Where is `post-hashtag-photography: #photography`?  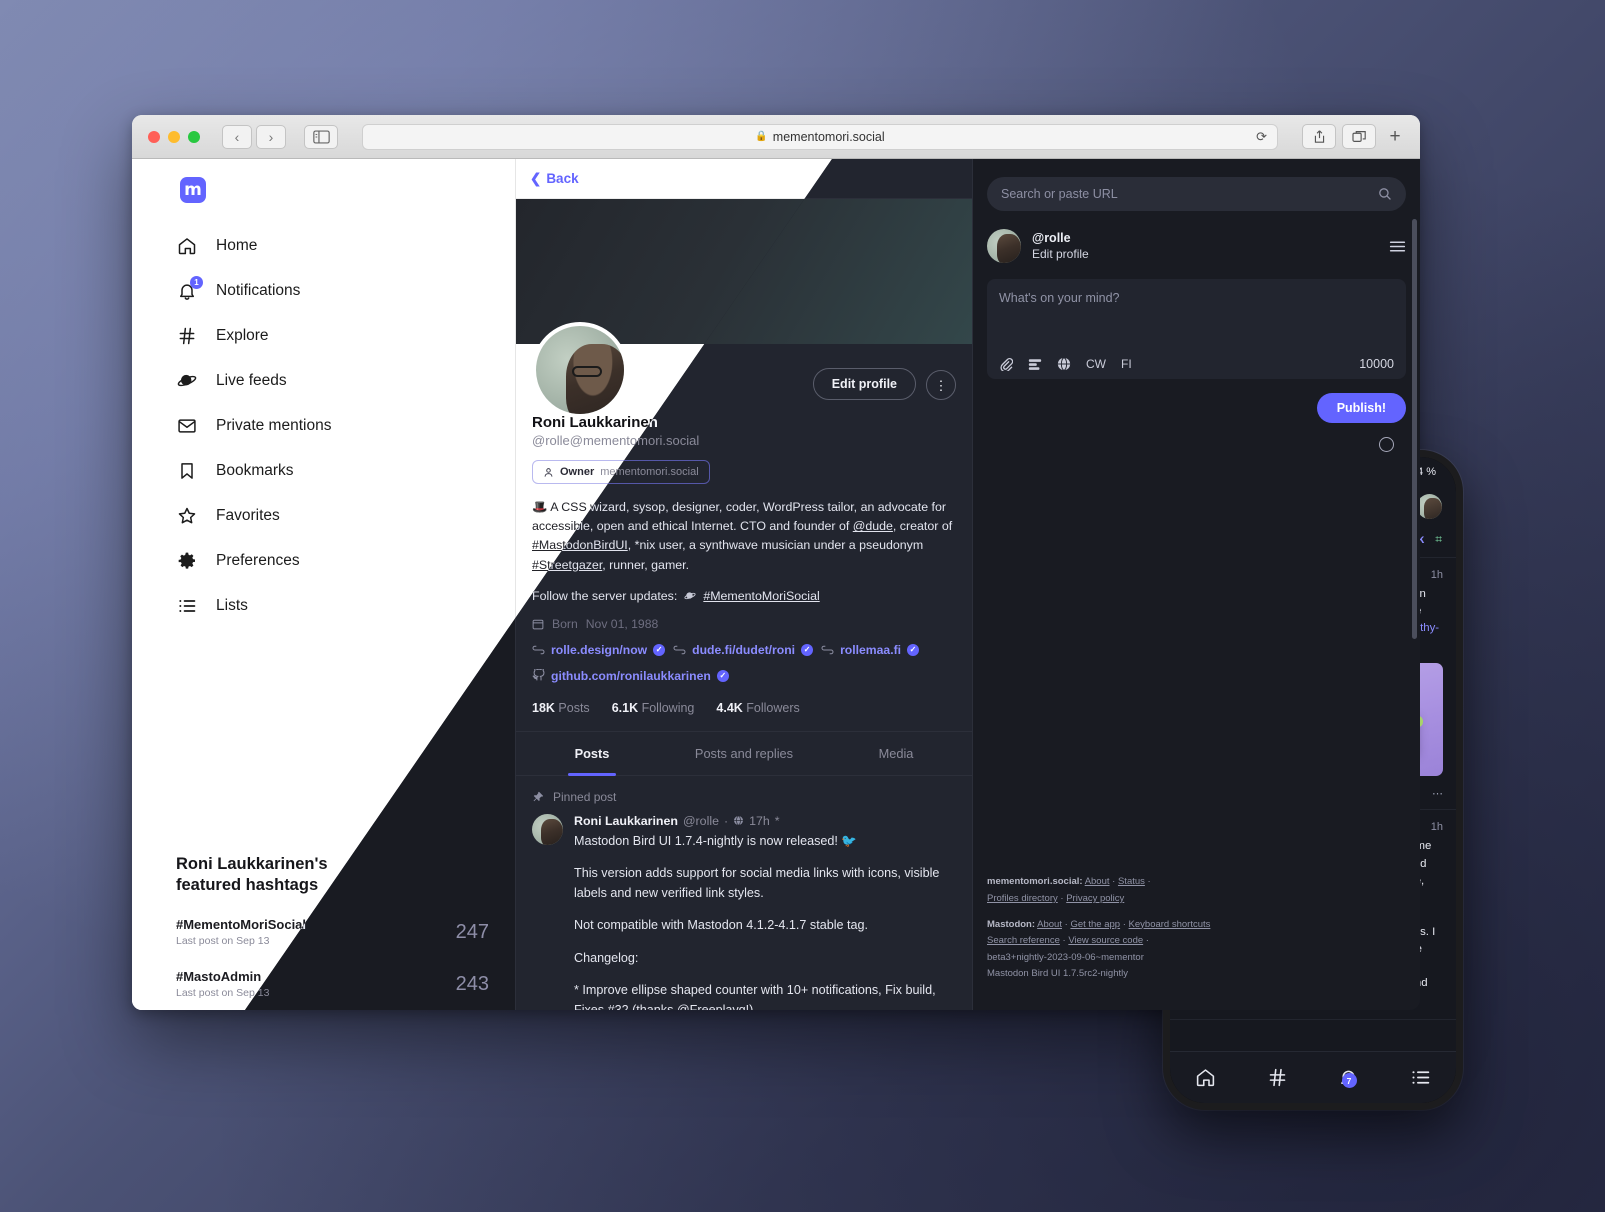
post-hashtag-photography: #photography is located at coordinates (1347, 611).